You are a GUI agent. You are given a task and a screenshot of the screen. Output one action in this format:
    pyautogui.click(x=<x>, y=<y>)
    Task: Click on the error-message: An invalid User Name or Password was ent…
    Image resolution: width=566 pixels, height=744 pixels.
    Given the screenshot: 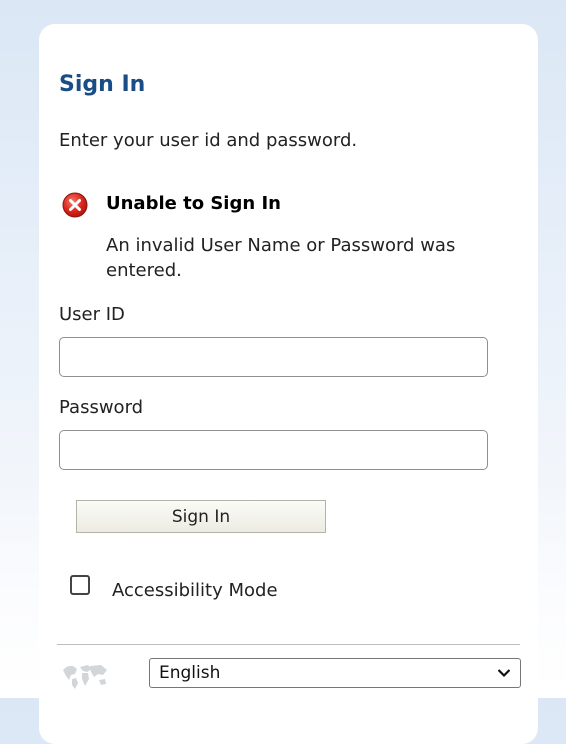 What is the action you would take?
    pyautogui.click(x=281, y=258)
    